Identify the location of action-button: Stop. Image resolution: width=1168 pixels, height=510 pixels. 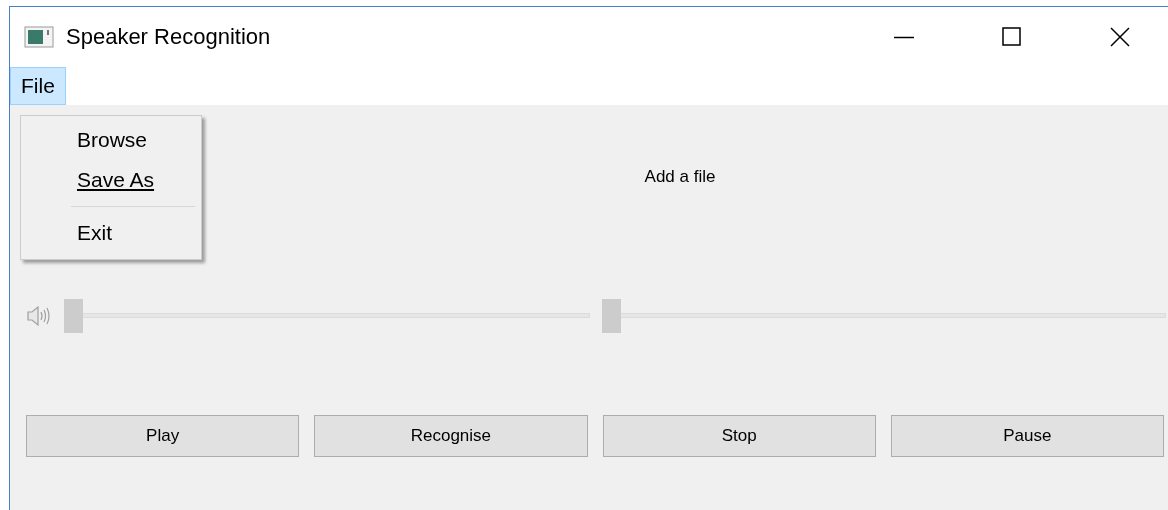
(739, 436).